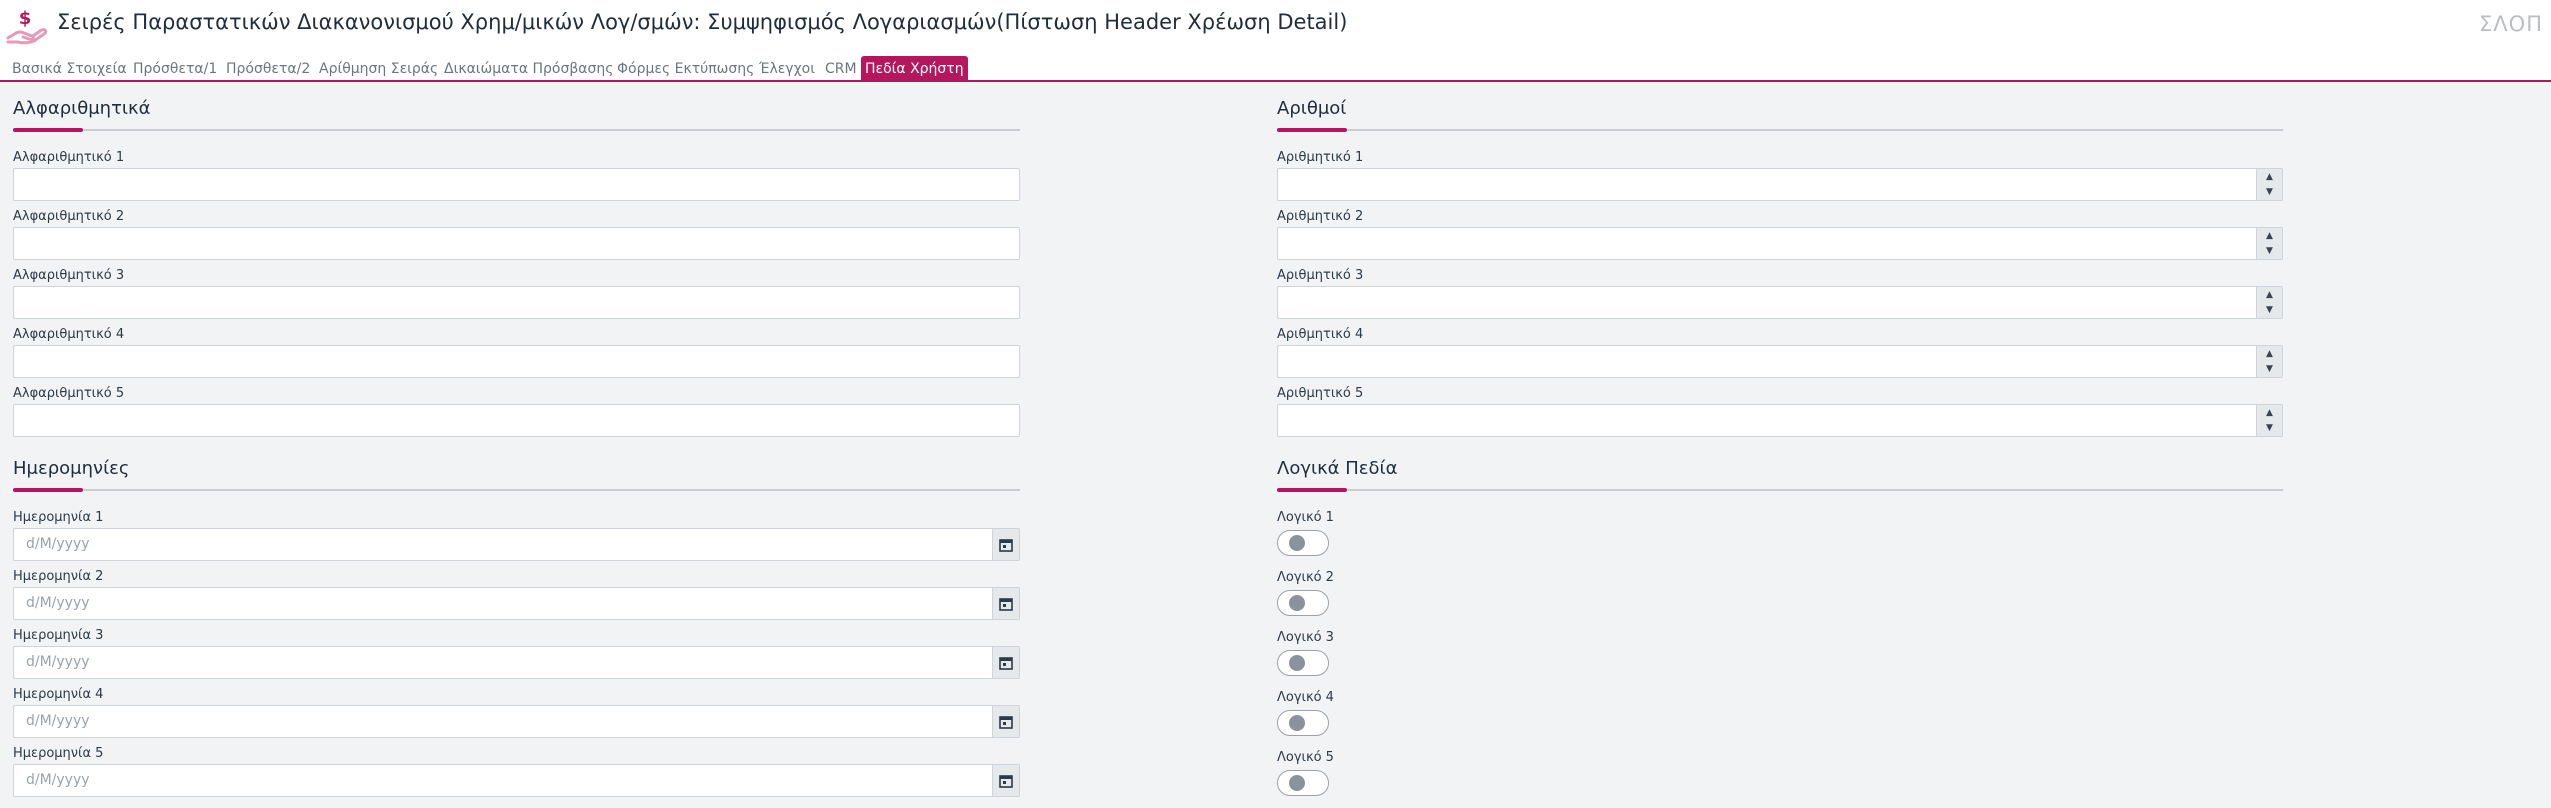 The width and height of the screenshot is (2551, 808). I want to click on tab-access-rights: Δικαιώματα Πρόσβασης, so click(528, 69).